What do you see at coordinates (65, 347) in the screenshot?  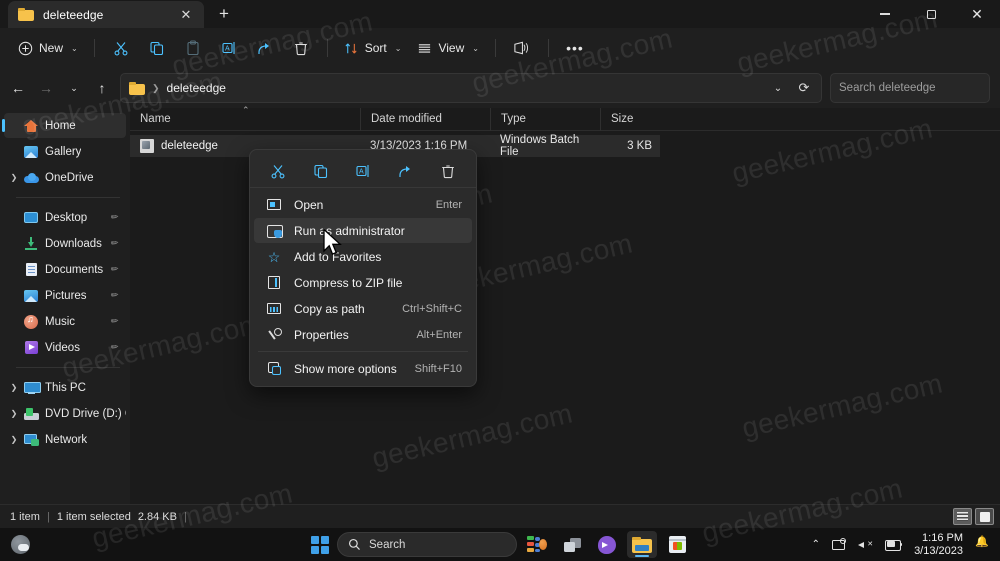 I see `sidebar-item-videos: Videos ✐` at bounding box center [65, 347].